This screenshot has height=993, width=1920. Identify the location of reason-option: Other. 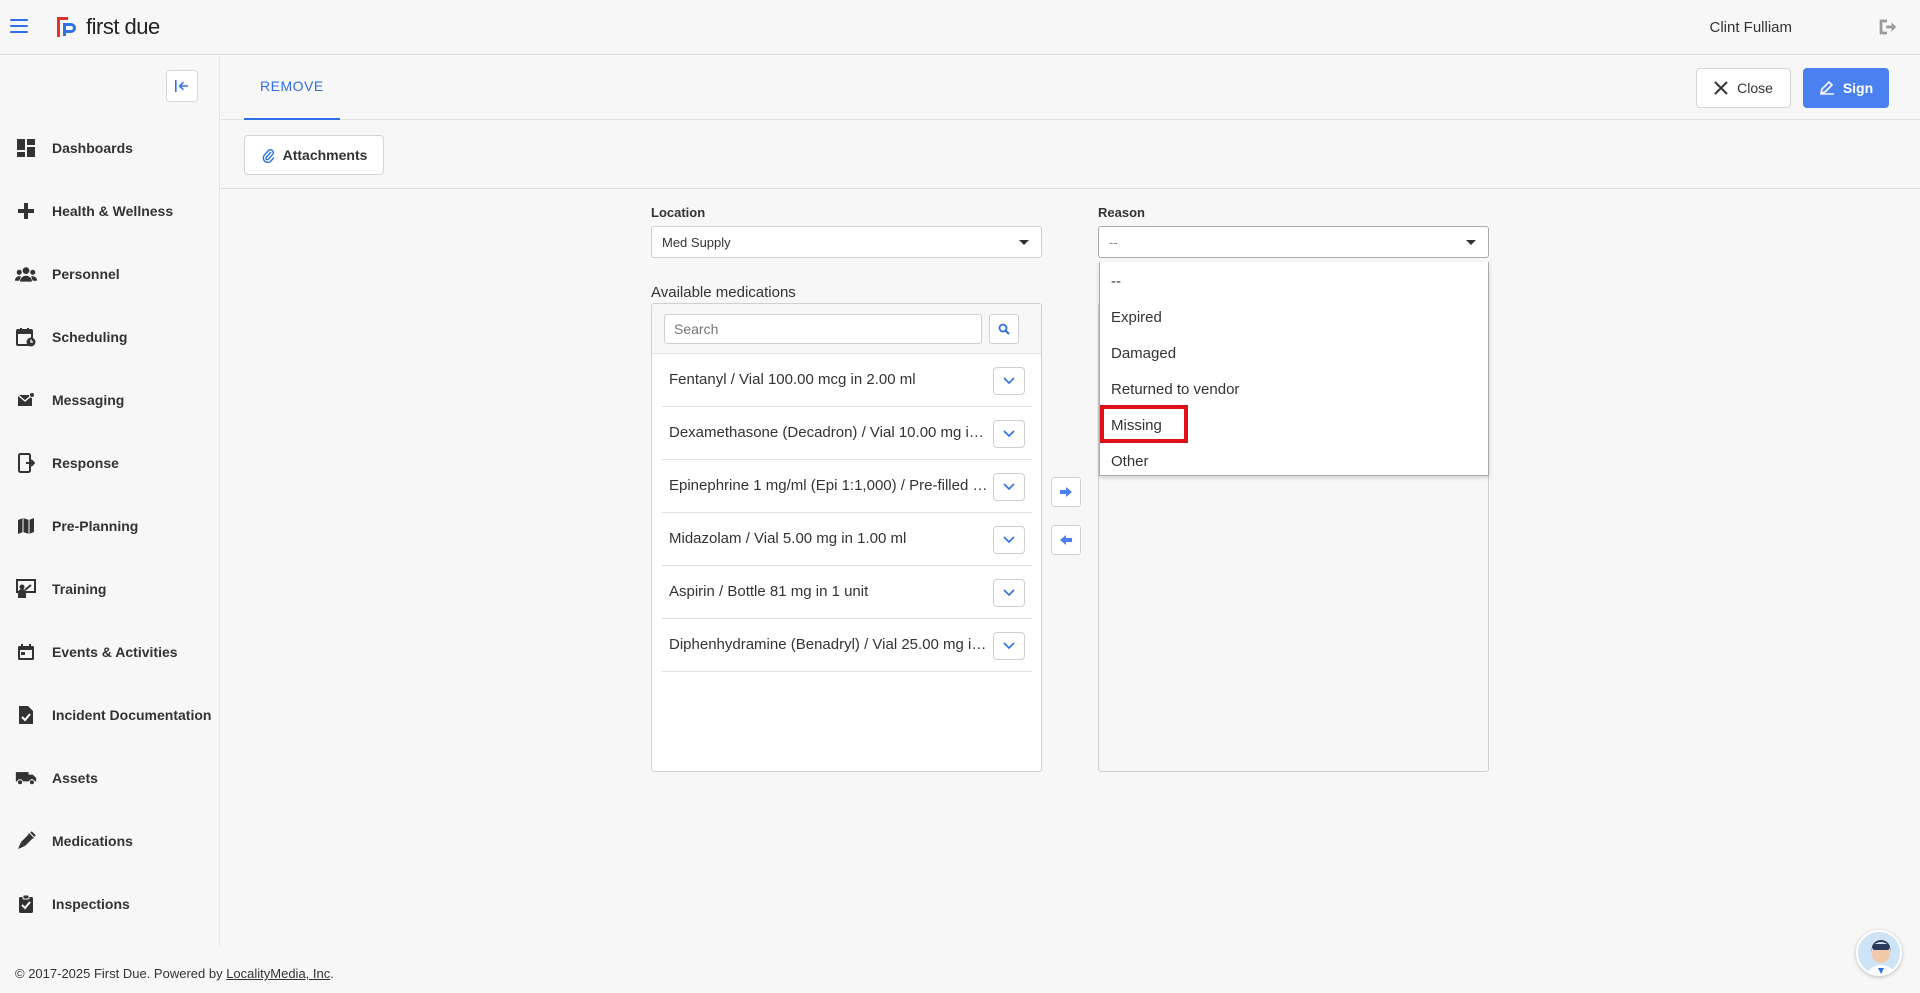
(1294, 462).